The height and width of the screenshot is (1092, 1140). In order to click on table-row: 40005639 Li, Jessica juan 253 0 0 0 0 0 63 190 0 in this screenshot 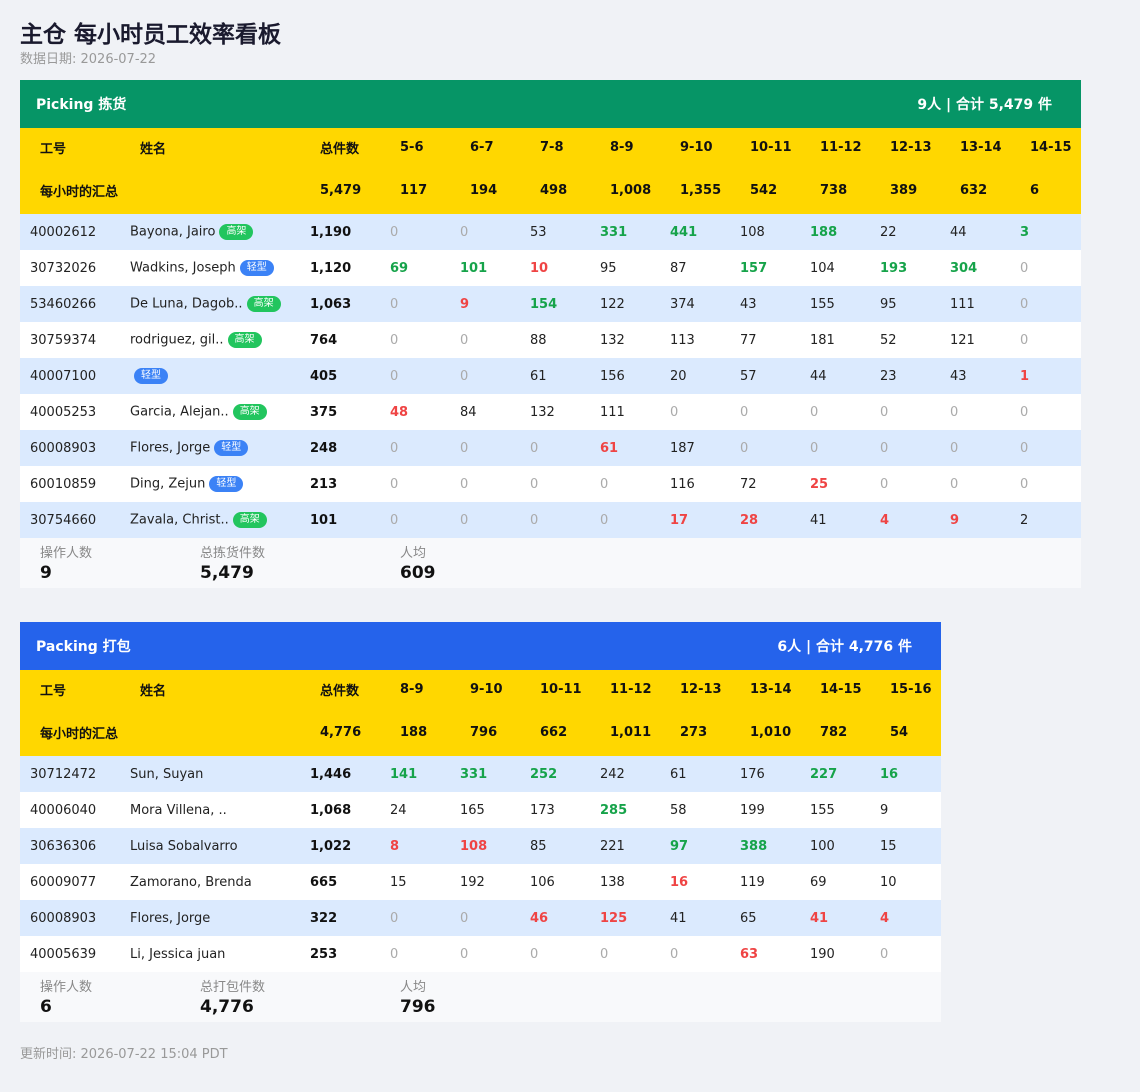, I will do `click(480, 954)`.